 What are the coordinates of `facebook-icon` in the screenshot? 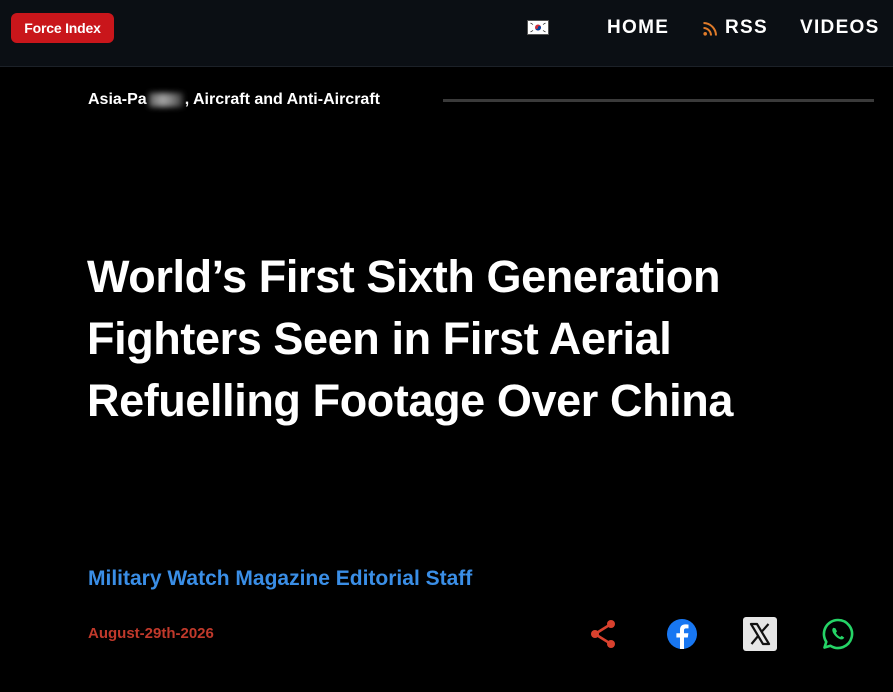 It's located at (682, 634).